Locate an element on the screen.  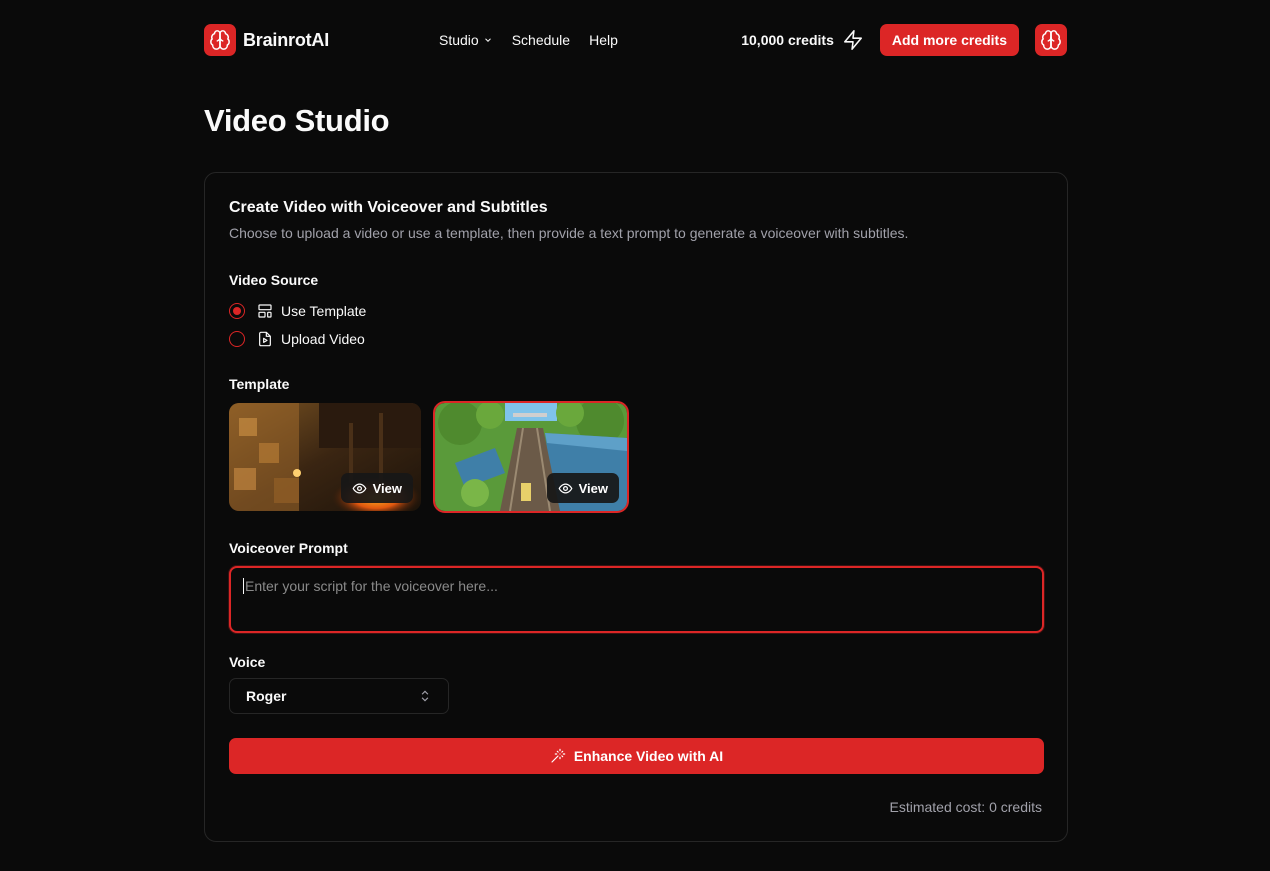
estimated-cost: Estimated cost: 0 credits is located at coordinates (965, 807).